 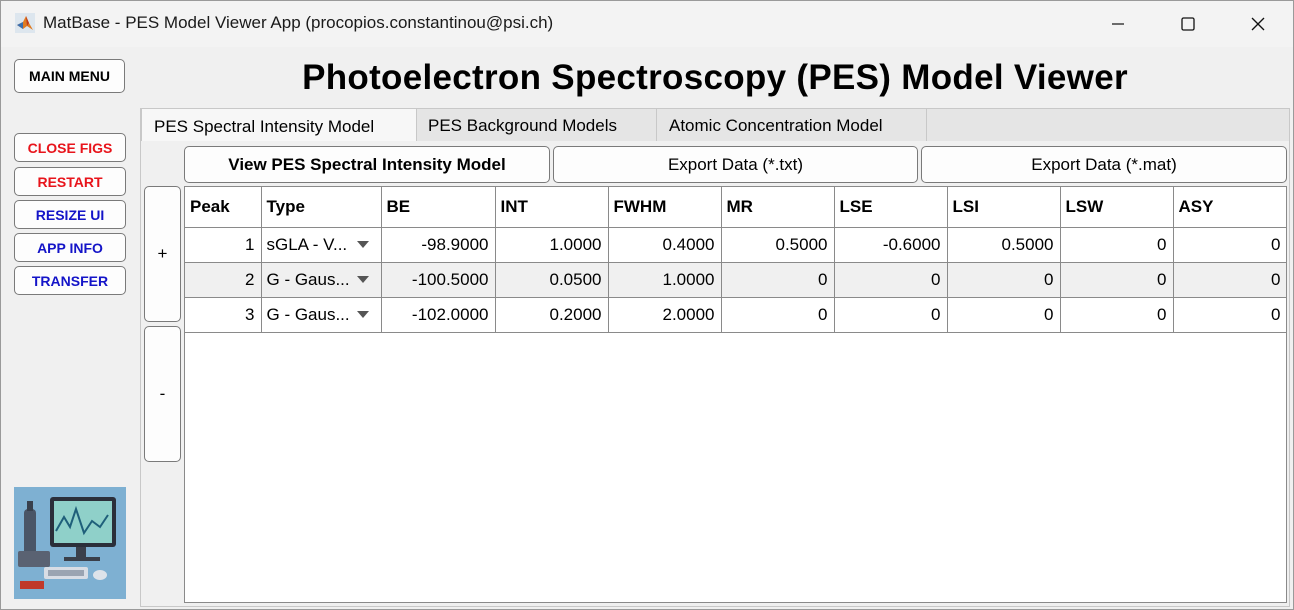 I want to click on app-info-button: APP INFO, so click(x=70, y=247).